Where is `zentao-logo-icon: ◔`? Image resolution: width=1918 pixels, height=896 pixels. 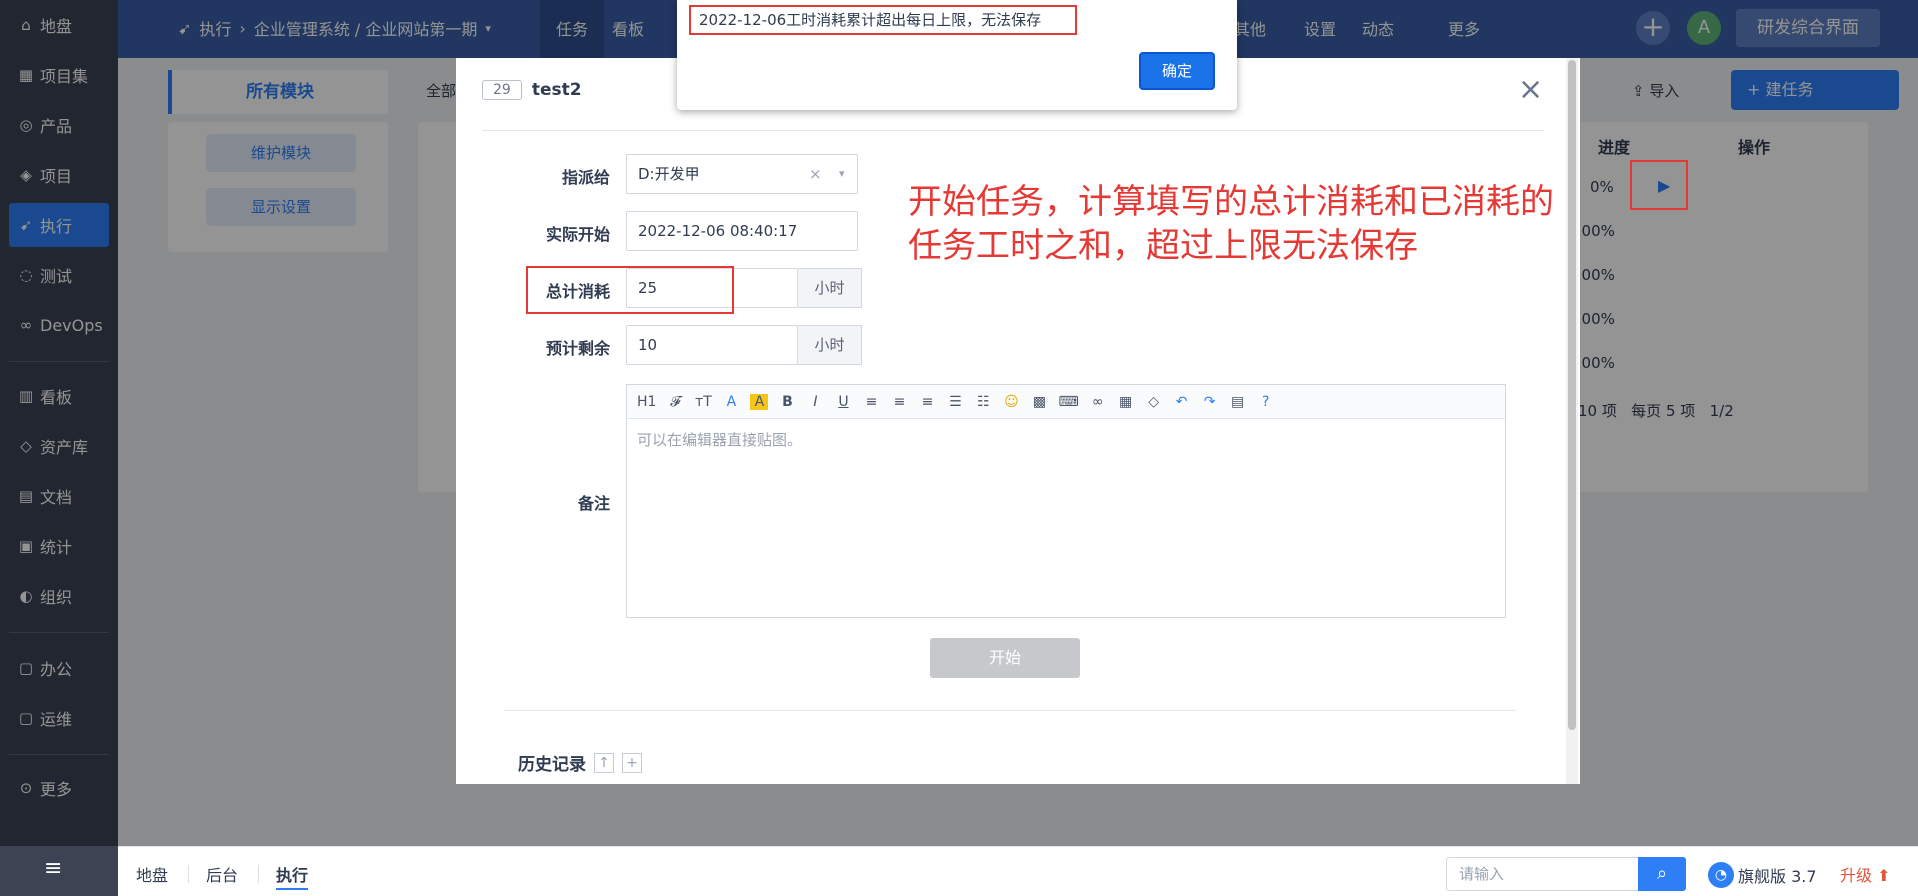 zentao-logo-icon: ◔ is located at coordinates (1721, 875).